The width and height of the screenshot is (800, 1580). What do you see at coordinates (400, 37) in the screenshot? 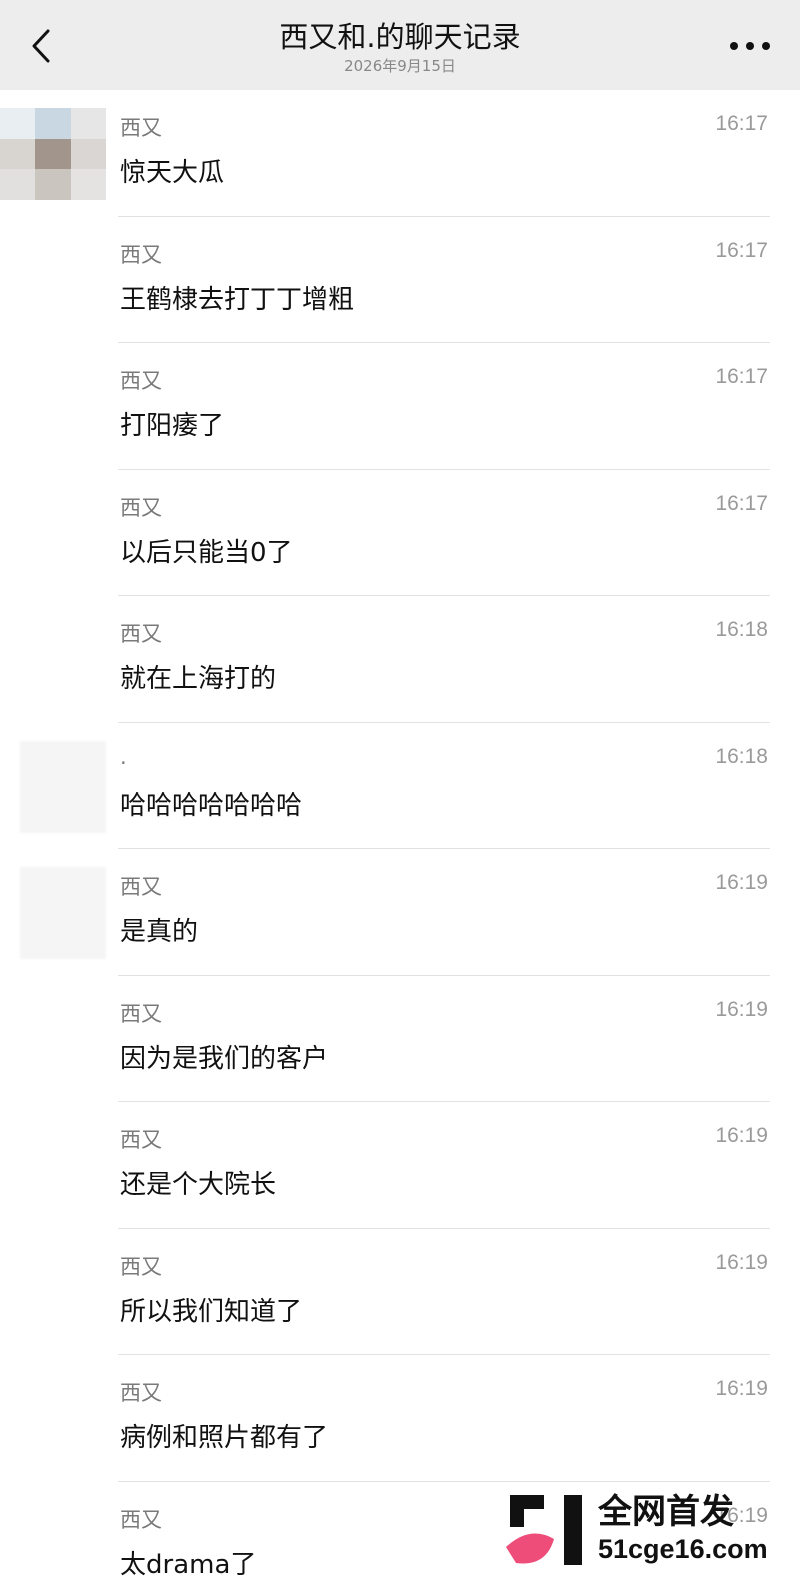
I see `page-title: 西又和.的聊天记录` at bounding box center [400, 37].